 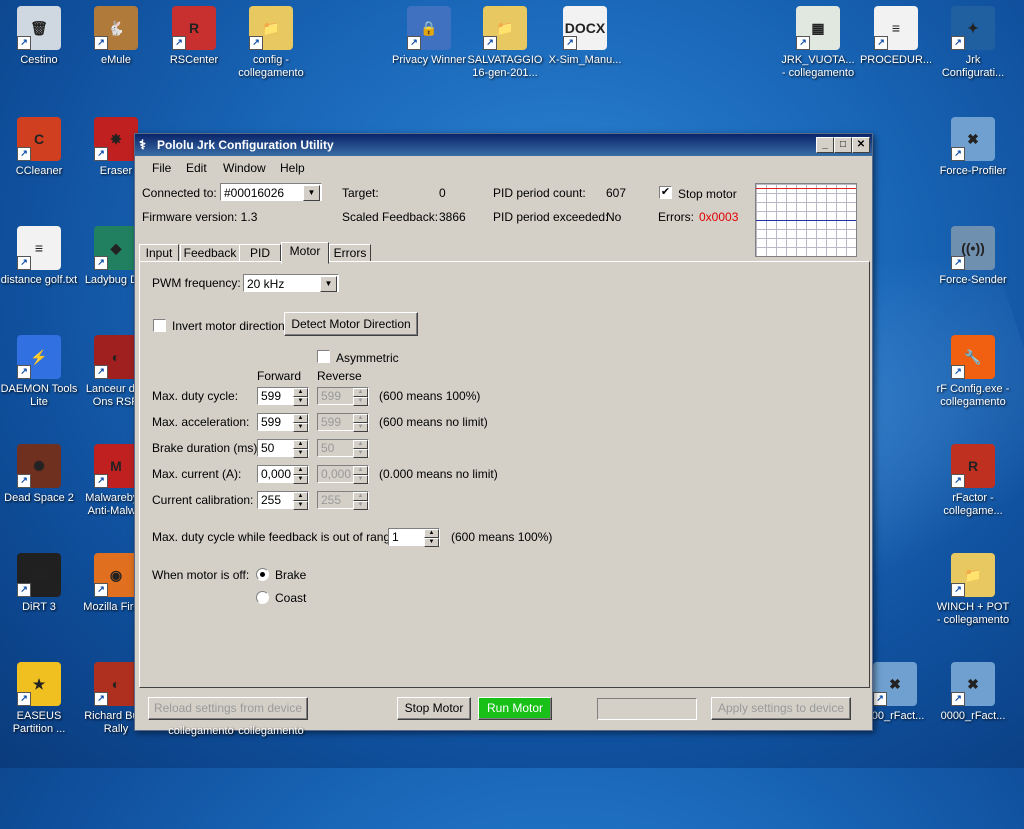 What do you see at coordinates (291, 283) in the screenshot?
I see `pwm-select: 20 kHz ▼` at bounding box center [291, 283].